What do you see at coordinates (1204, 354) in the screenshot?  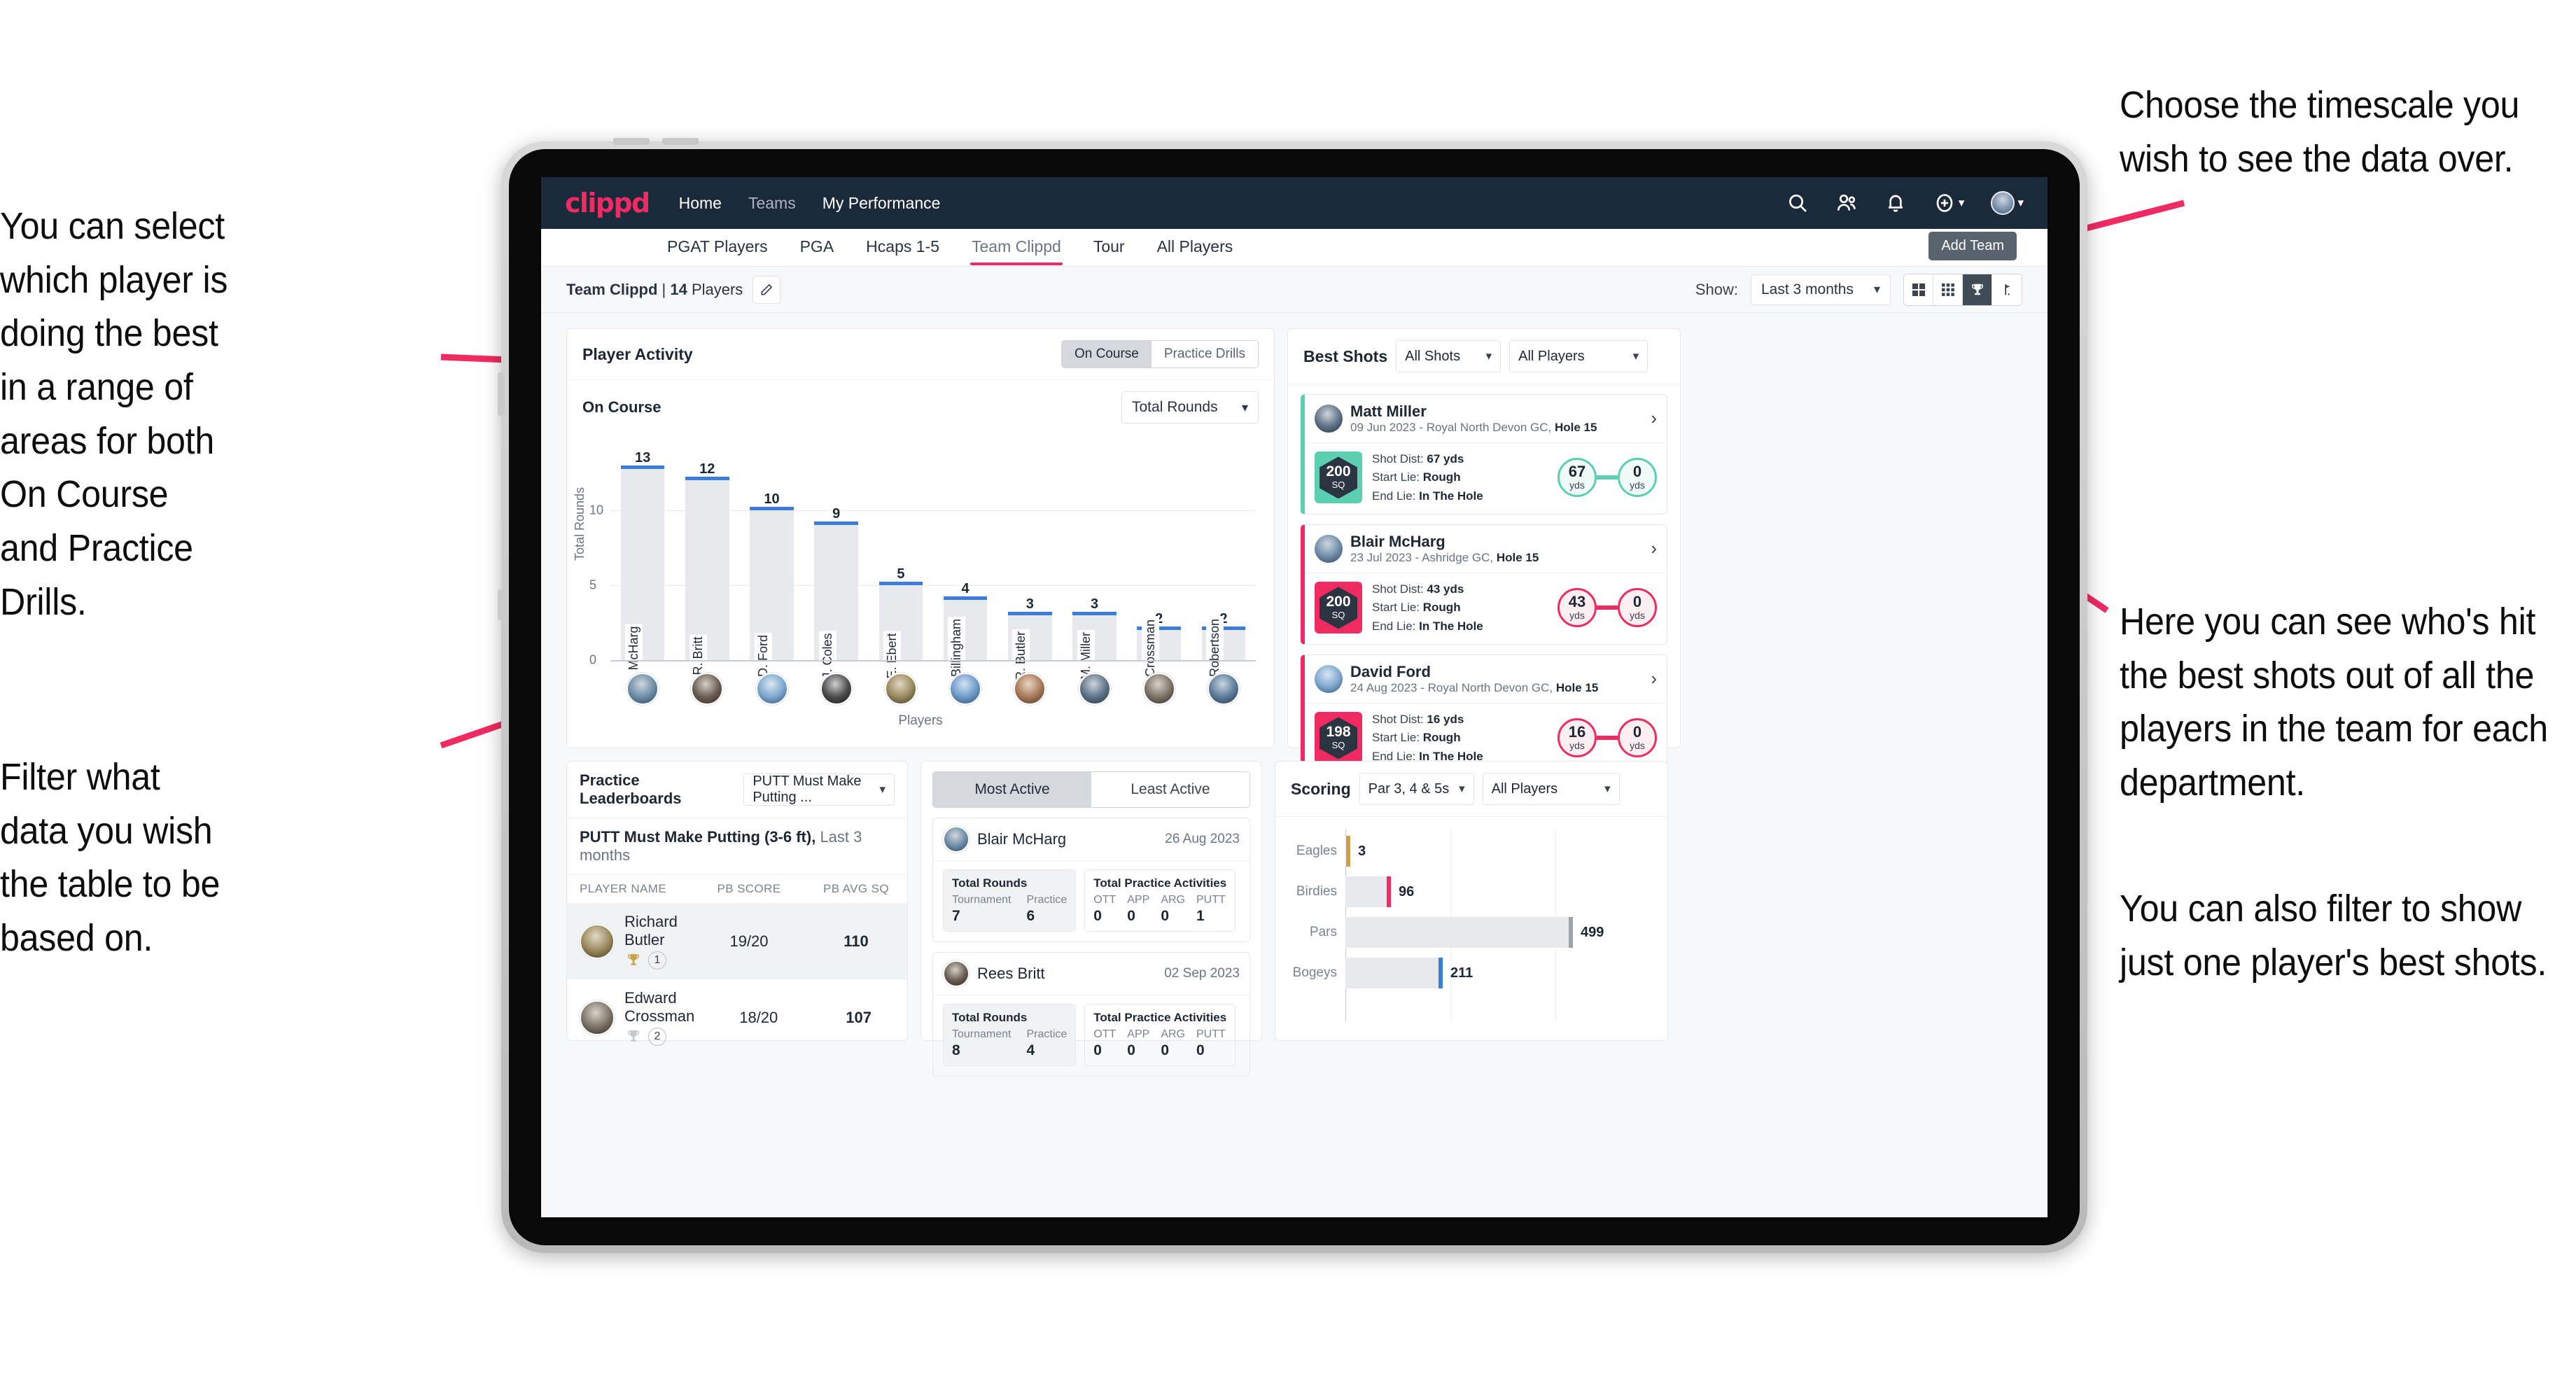 I see `segment-practice-drills: Practice Drills` at bounding box center [1204, 354].